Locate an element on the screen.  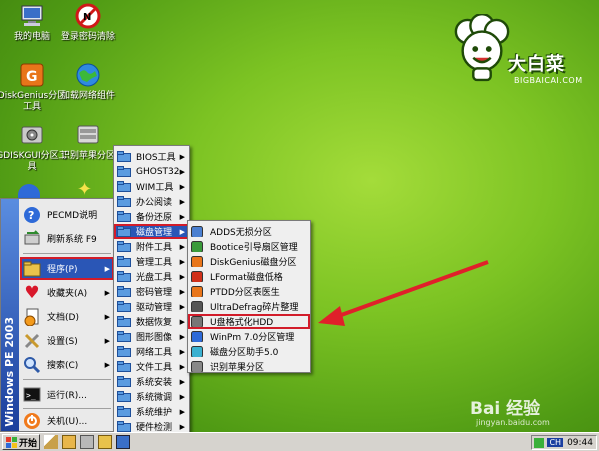
quicklaunch-monitor-icon is located at coordinates (123, 442).